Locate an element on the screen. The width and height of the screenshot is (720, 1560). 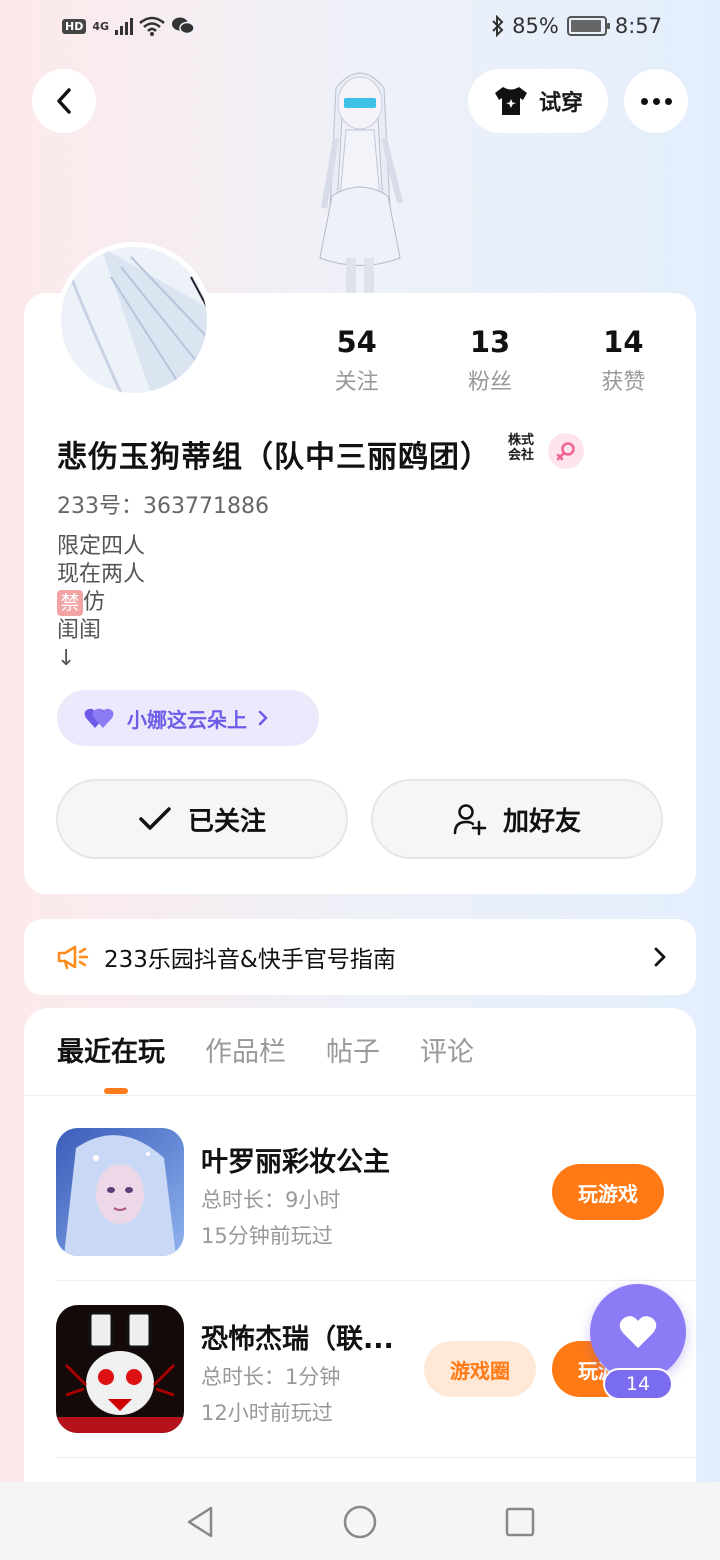
ban-badge: 禁 is located at coordinates (70, 603).